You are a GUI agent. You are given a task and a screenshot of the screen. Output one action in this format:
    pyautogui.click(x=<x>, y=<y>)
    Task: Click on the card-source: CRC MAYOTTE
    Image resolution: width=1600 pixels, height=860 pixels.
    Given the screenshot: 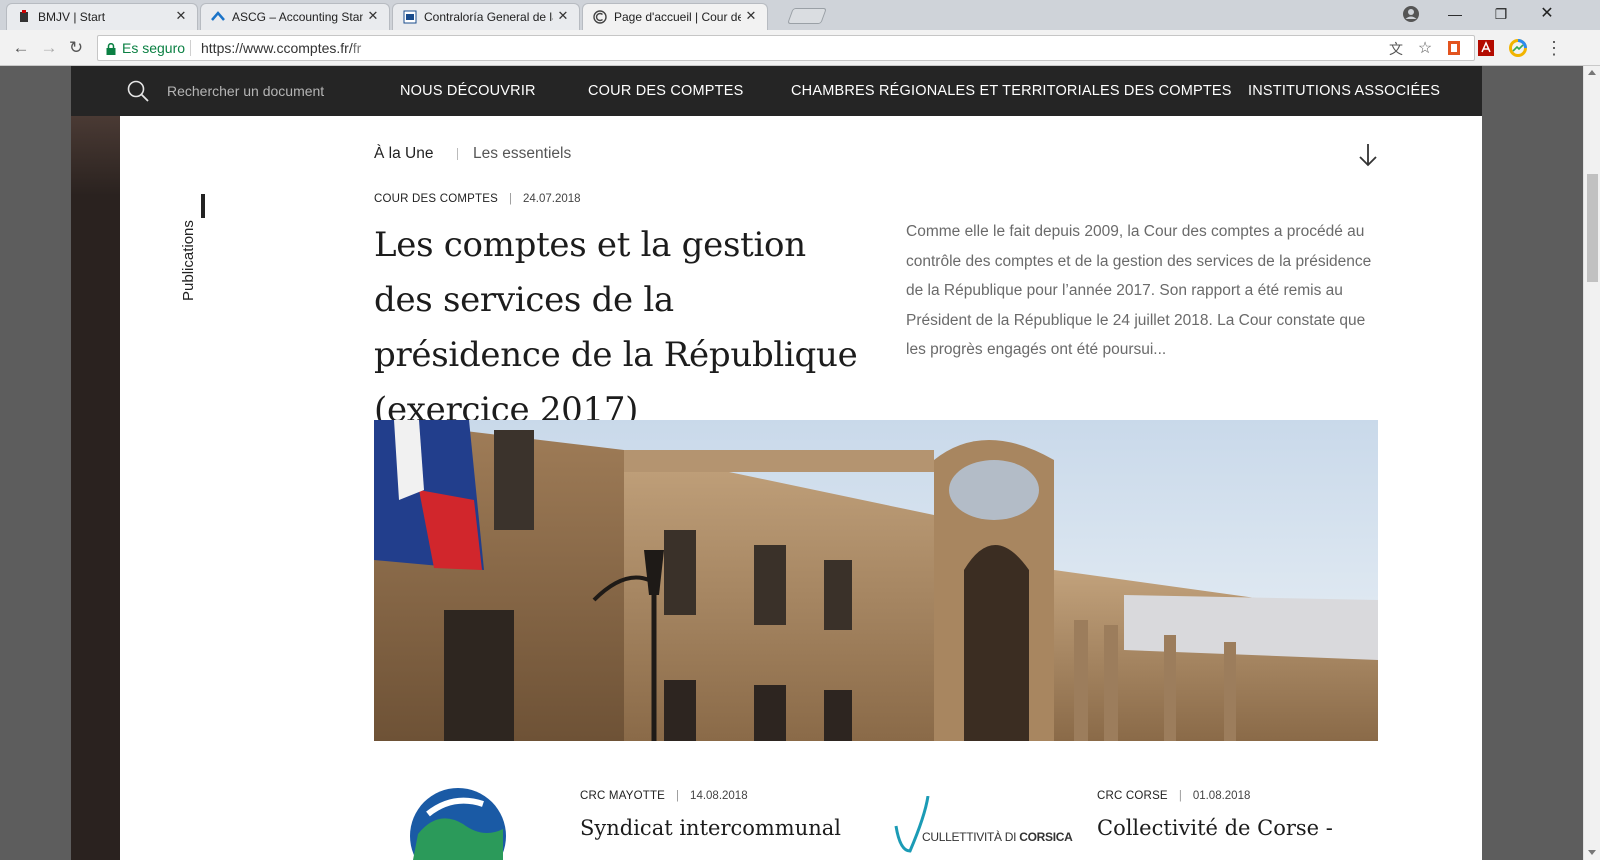 What is the action you would take?
    pyautogui.click(x=622, y=796)
    